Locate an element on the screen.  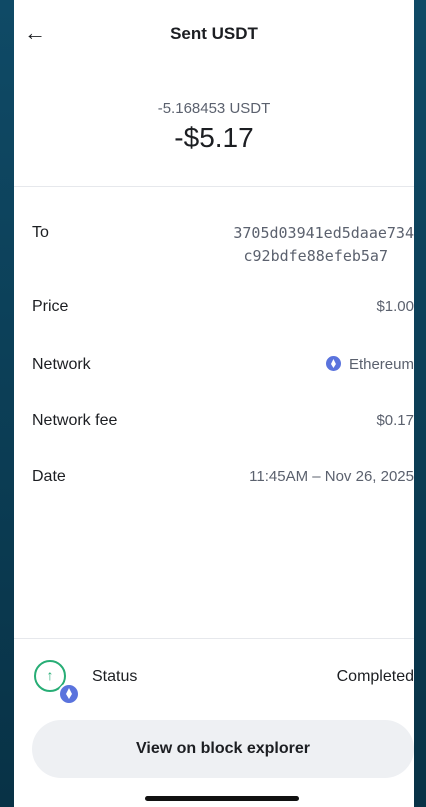
network-fee-label: Network fee is located at coordinates (75, 420).